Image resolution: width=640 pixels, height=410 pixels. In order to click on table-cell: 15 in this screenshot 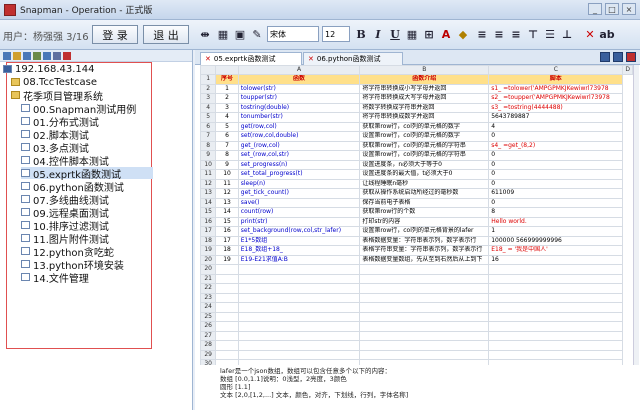, I will do `click(227, 221)`.